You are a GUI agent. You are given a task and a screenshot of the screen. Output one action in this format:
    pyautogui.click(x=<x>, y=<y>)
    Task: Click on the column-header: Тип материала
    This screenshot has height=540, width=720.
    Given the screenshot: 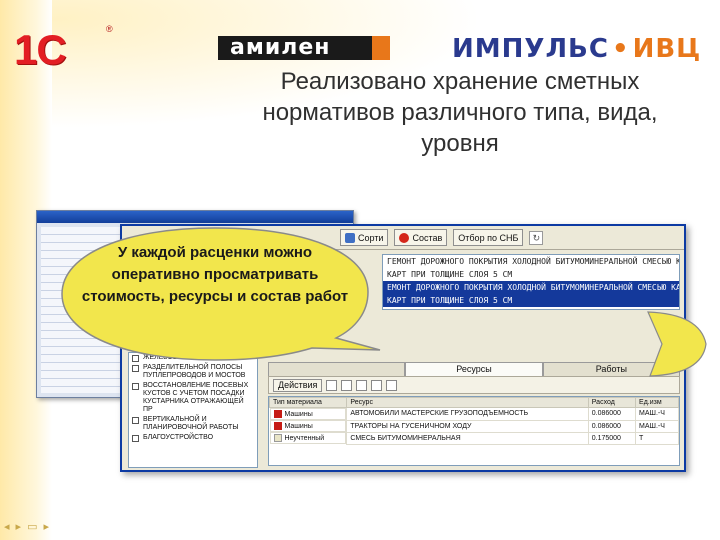 What is the action you would take?
    pyautogui.click(x=308, y=402)
    